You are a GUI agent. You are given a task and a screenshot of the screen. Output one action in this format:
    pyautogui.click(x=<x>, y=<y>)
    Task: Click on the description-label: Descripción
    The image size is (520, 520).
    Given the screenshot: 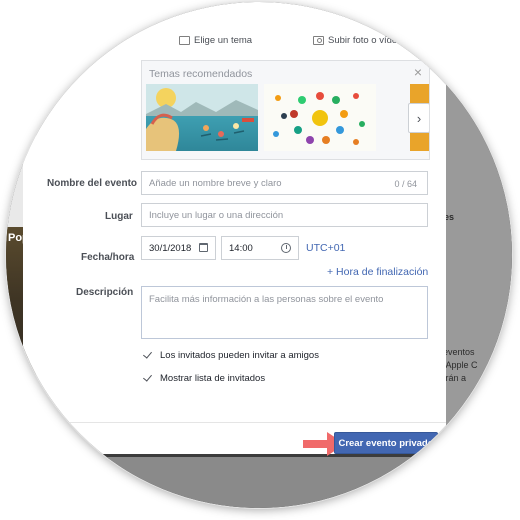 What is the action you would take?
    pyautogui.click(x=105, y=292)
    